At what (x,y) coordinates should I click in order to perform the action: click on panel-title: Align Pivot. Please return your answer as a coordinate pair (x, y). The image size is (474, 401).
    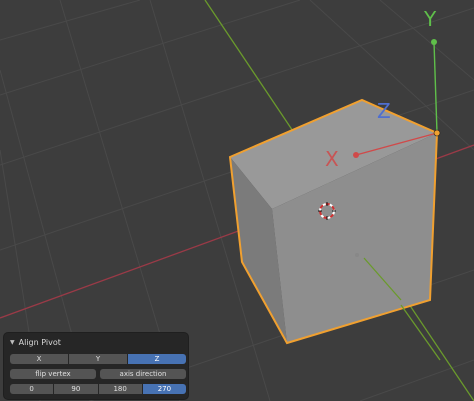
    Looking at the image, I should click on (39, 342).